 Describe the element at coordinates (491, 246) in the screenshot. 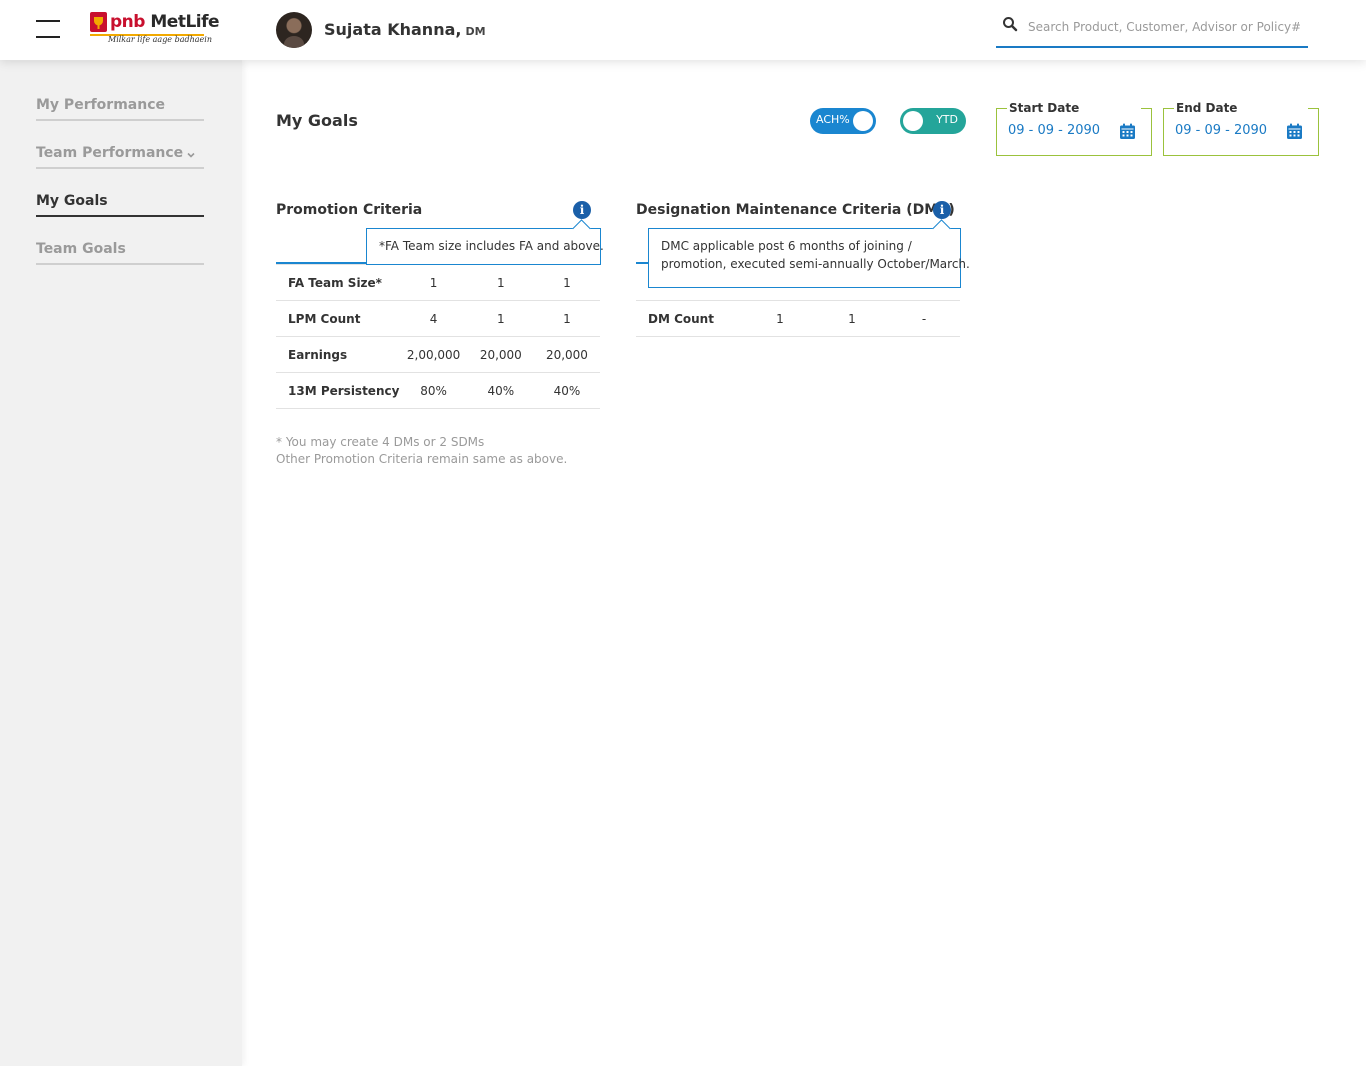

I see `promotion-tooltip-text: *FA Team size includes FA and above.` at that location.